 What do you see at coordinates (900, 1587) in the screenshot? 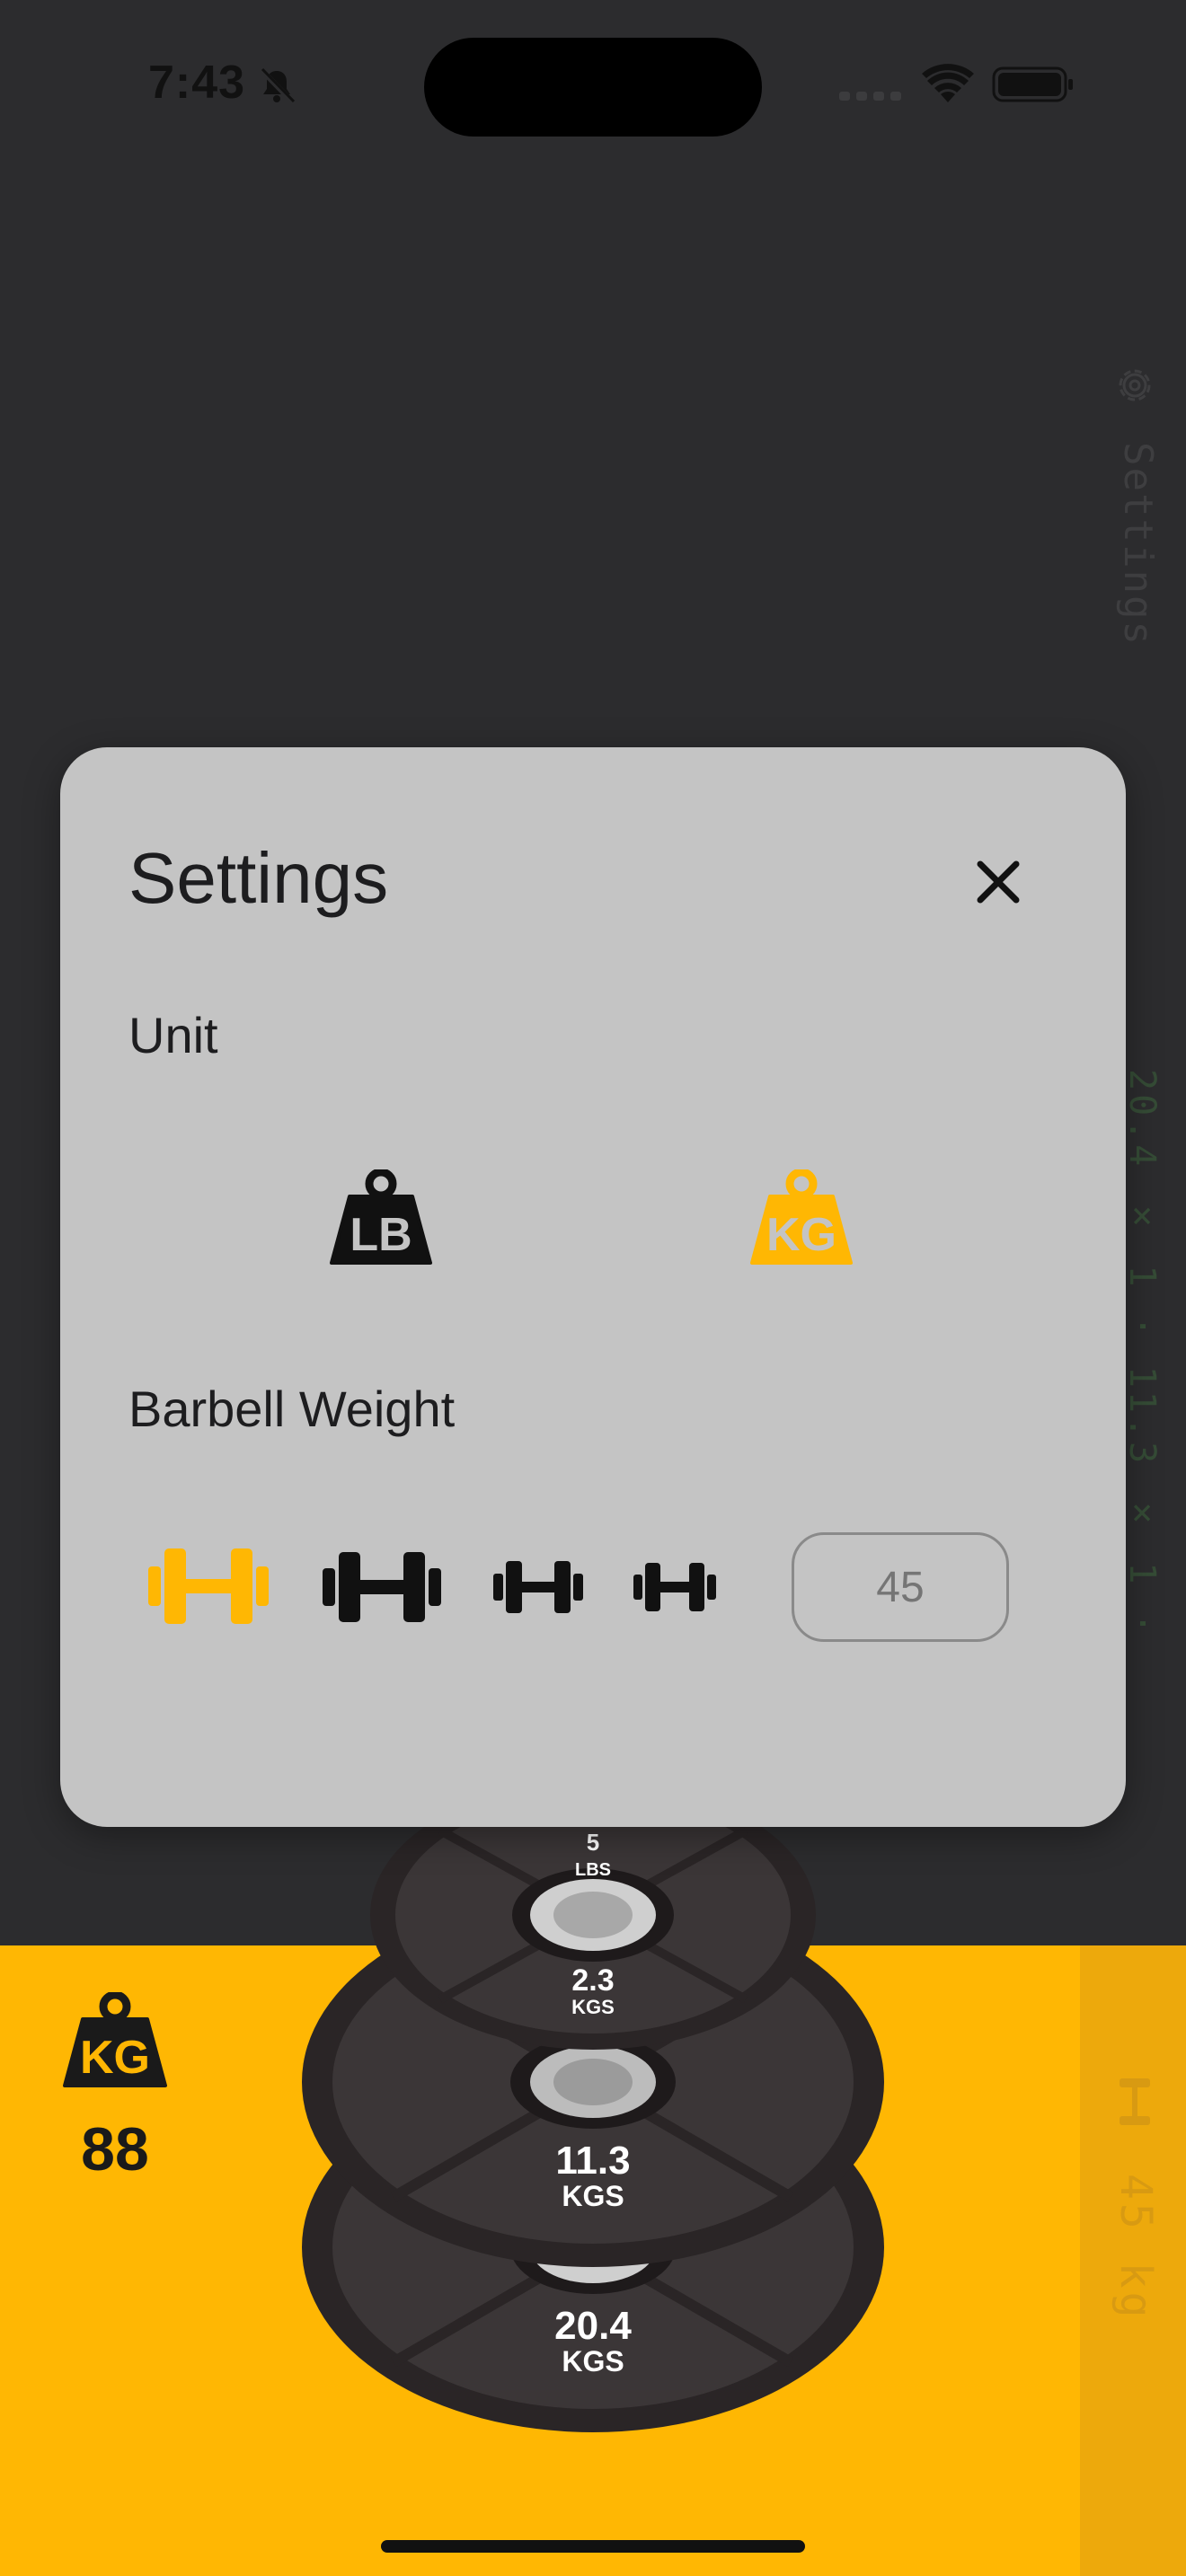
I see `custom-barbell-weight-input` at bounding box center [900, 1587].